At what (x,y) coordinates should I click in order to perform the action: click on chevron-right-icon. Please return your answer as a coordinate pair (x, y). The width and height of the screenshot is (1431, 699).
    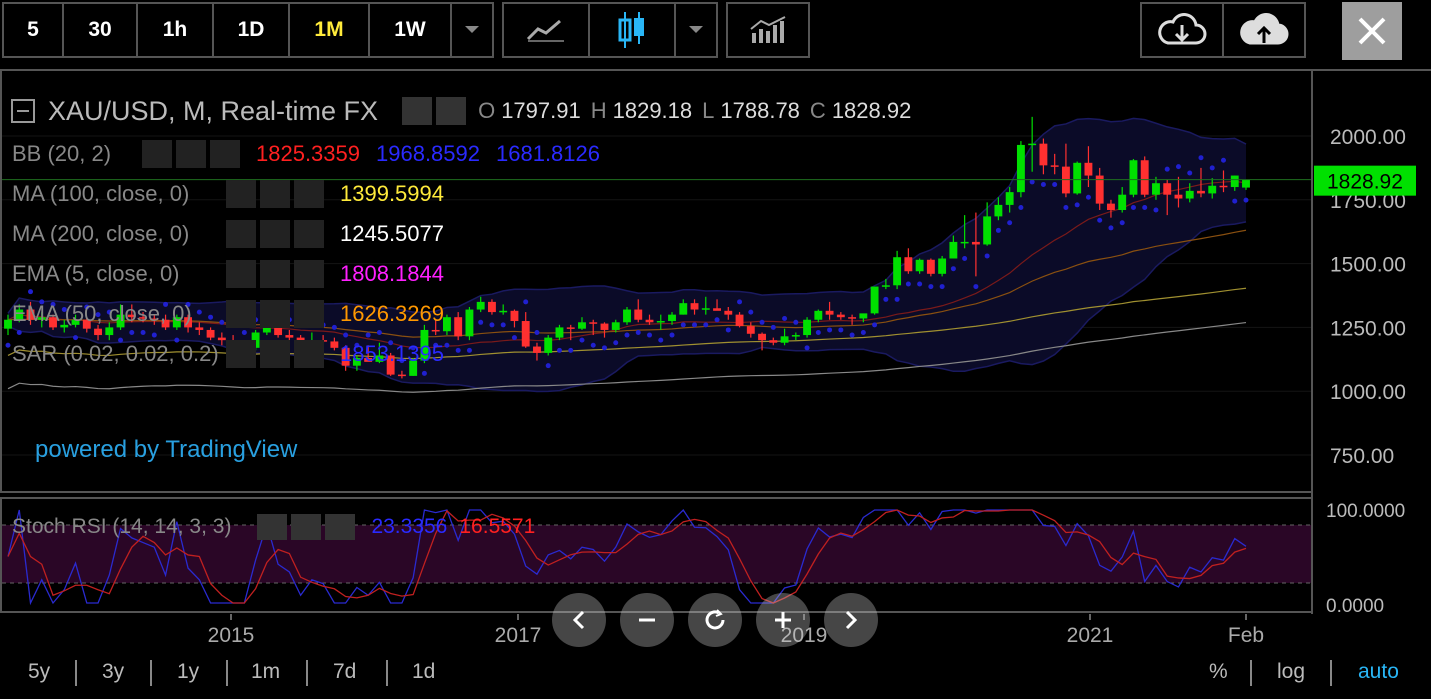
    Looking at the image, I should click on (851, 620).